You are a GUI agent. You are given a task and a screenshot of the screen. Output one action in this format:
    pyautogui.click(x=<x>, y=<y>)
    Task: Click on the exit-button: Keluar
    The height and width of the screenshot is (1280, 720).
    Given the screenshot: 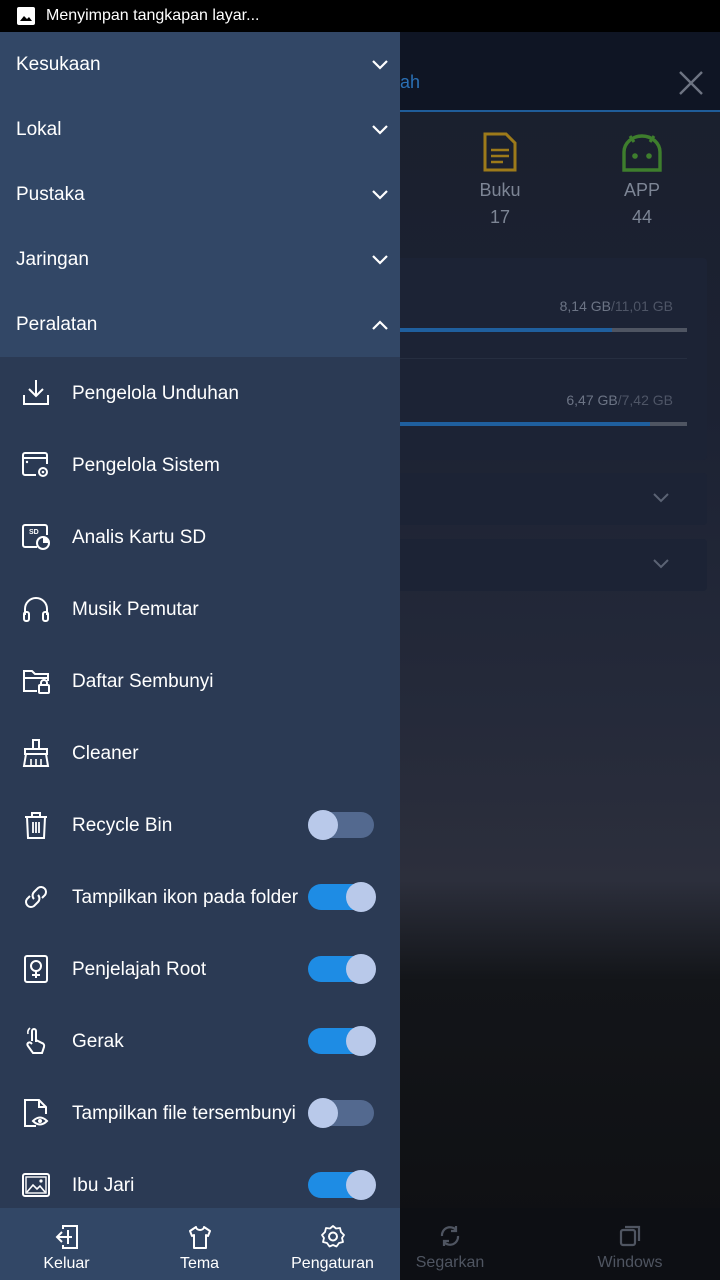 What is the action you would take?
    pyautogui.click(x=66, y=1244)
    